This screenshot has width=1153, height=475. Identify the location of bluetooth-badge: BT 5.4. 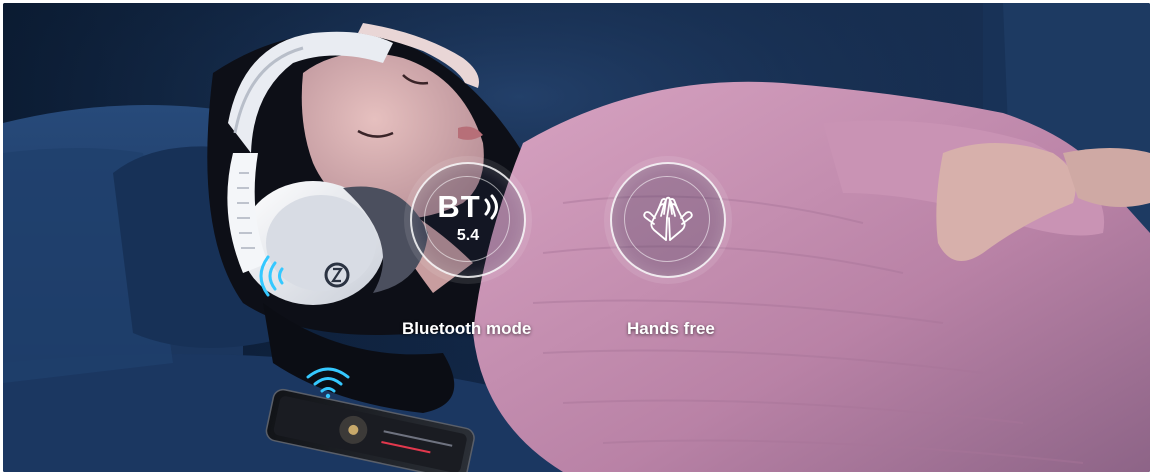
(468, 220).